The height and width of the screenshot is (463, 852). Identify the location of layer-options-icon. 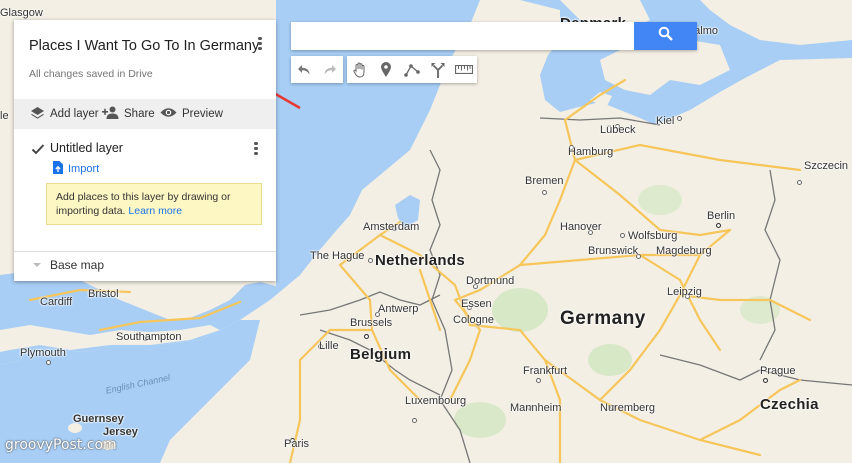
(256, 149).